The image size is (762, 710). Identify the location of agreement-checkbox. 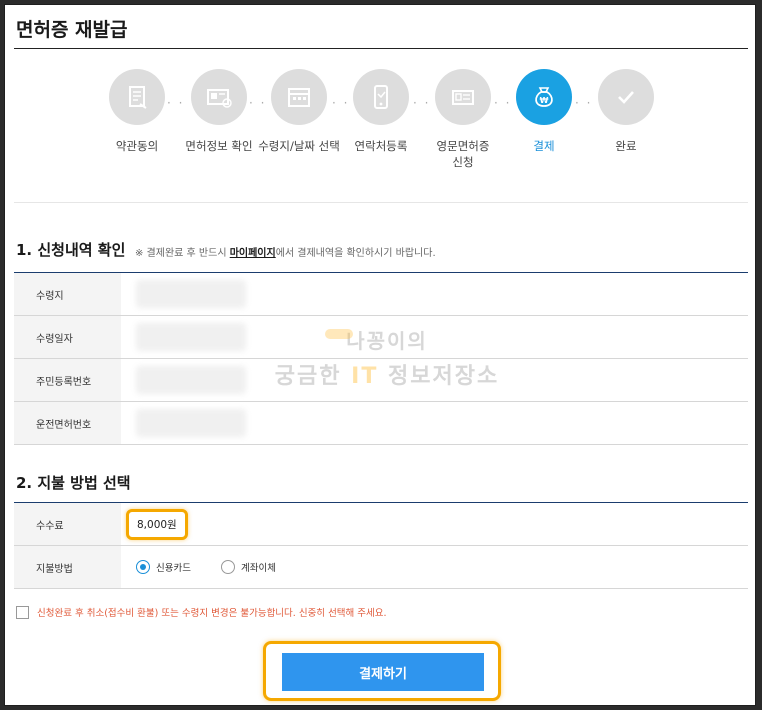
(22, 612).